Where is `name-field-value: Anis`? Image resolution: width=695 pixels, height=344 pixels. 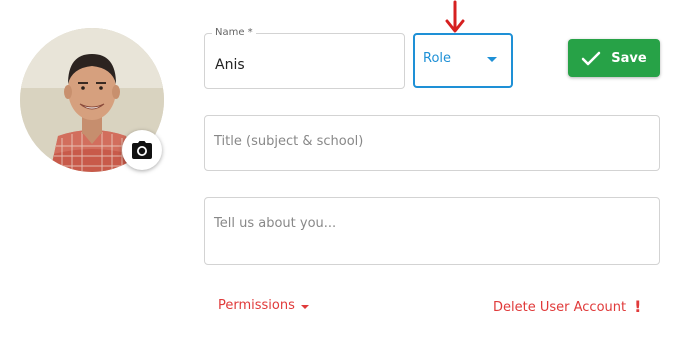 name-field-value: Anis is located at coordinates (230, 65).